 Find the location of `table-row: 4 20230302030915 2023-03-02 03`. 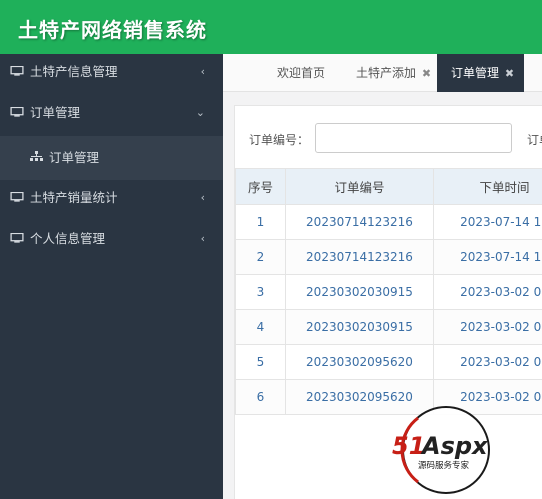

table-row: 4 20230302030915 2023-03-02 03 is located at coordinates (388, 327).